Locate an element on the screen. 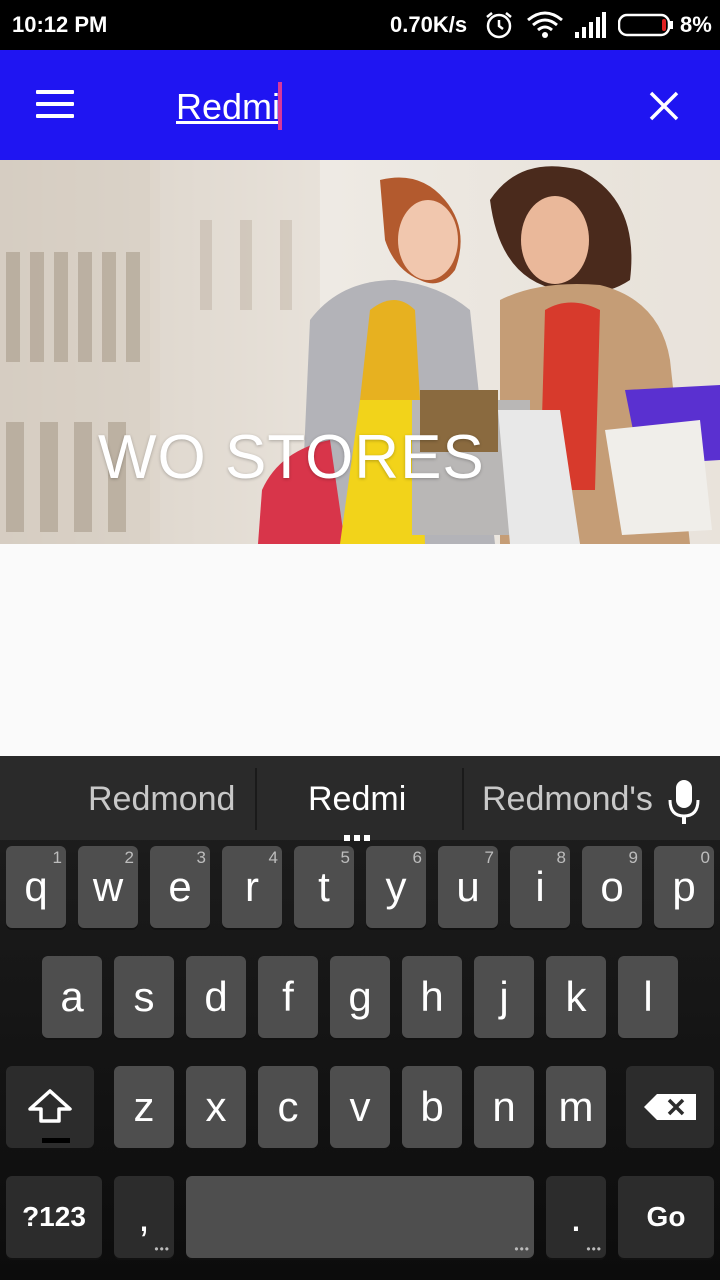 The image size is (720, 1280). key-g: g is located at coordinates (360, 997).